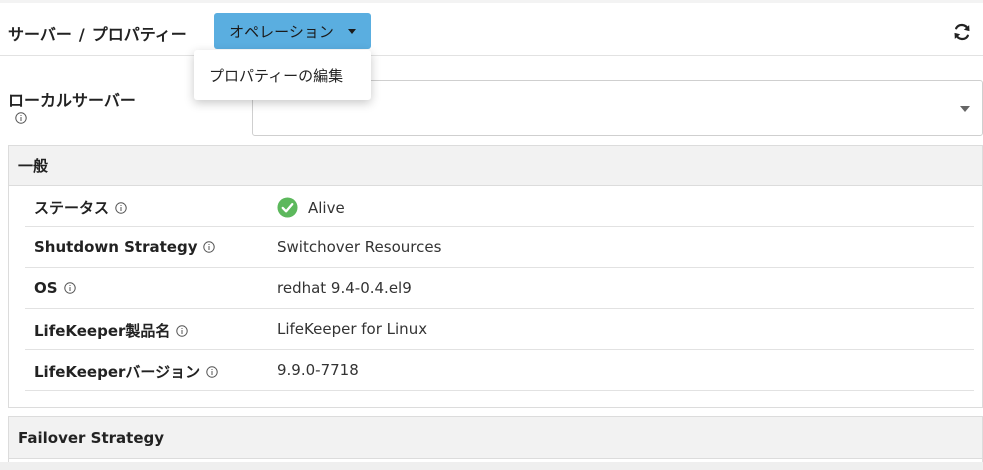 The width and height of the screenshot is (983, 470). I want to click on caret-down-icon, so click(351, 31).